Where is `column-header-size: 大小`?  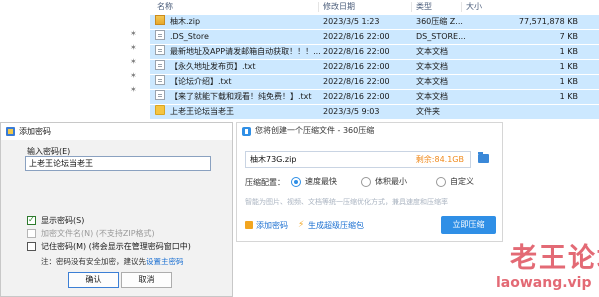 column-header-size: 大小 is located at coordinates (474, 7).